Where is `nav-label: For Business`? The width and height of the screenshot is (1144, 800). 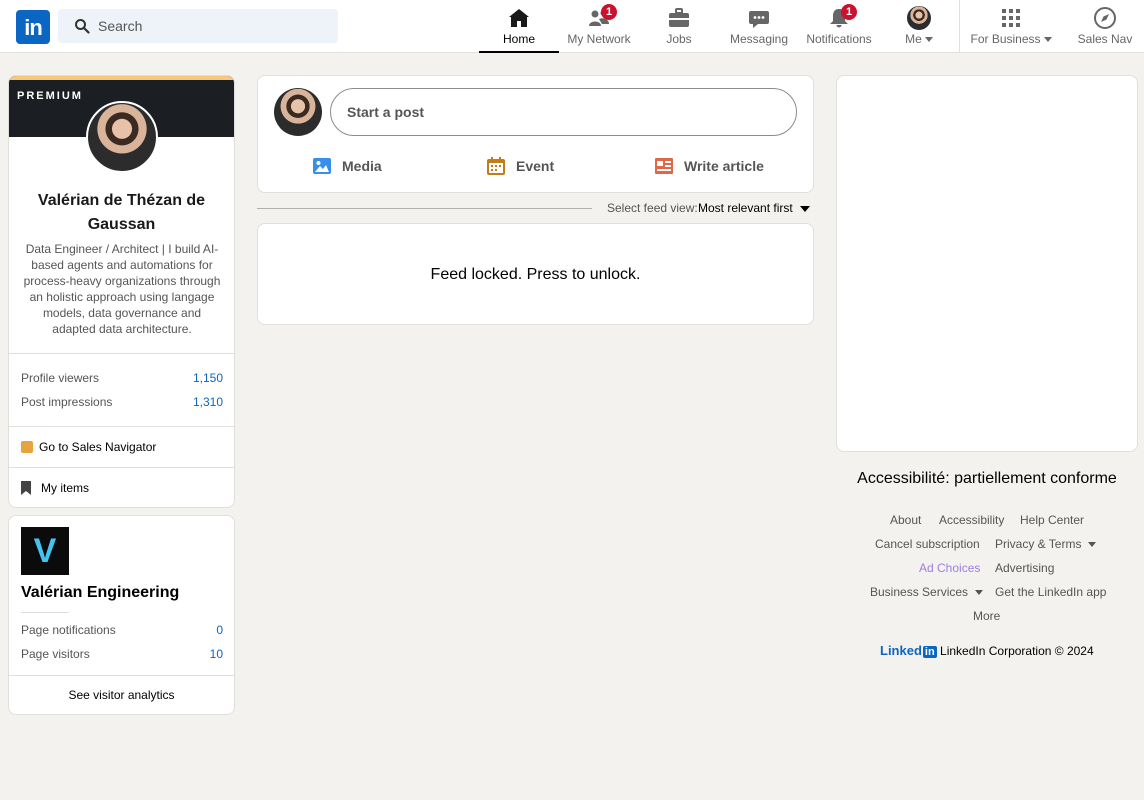 nav-label: For Business is located at coordinates (1005, 39).